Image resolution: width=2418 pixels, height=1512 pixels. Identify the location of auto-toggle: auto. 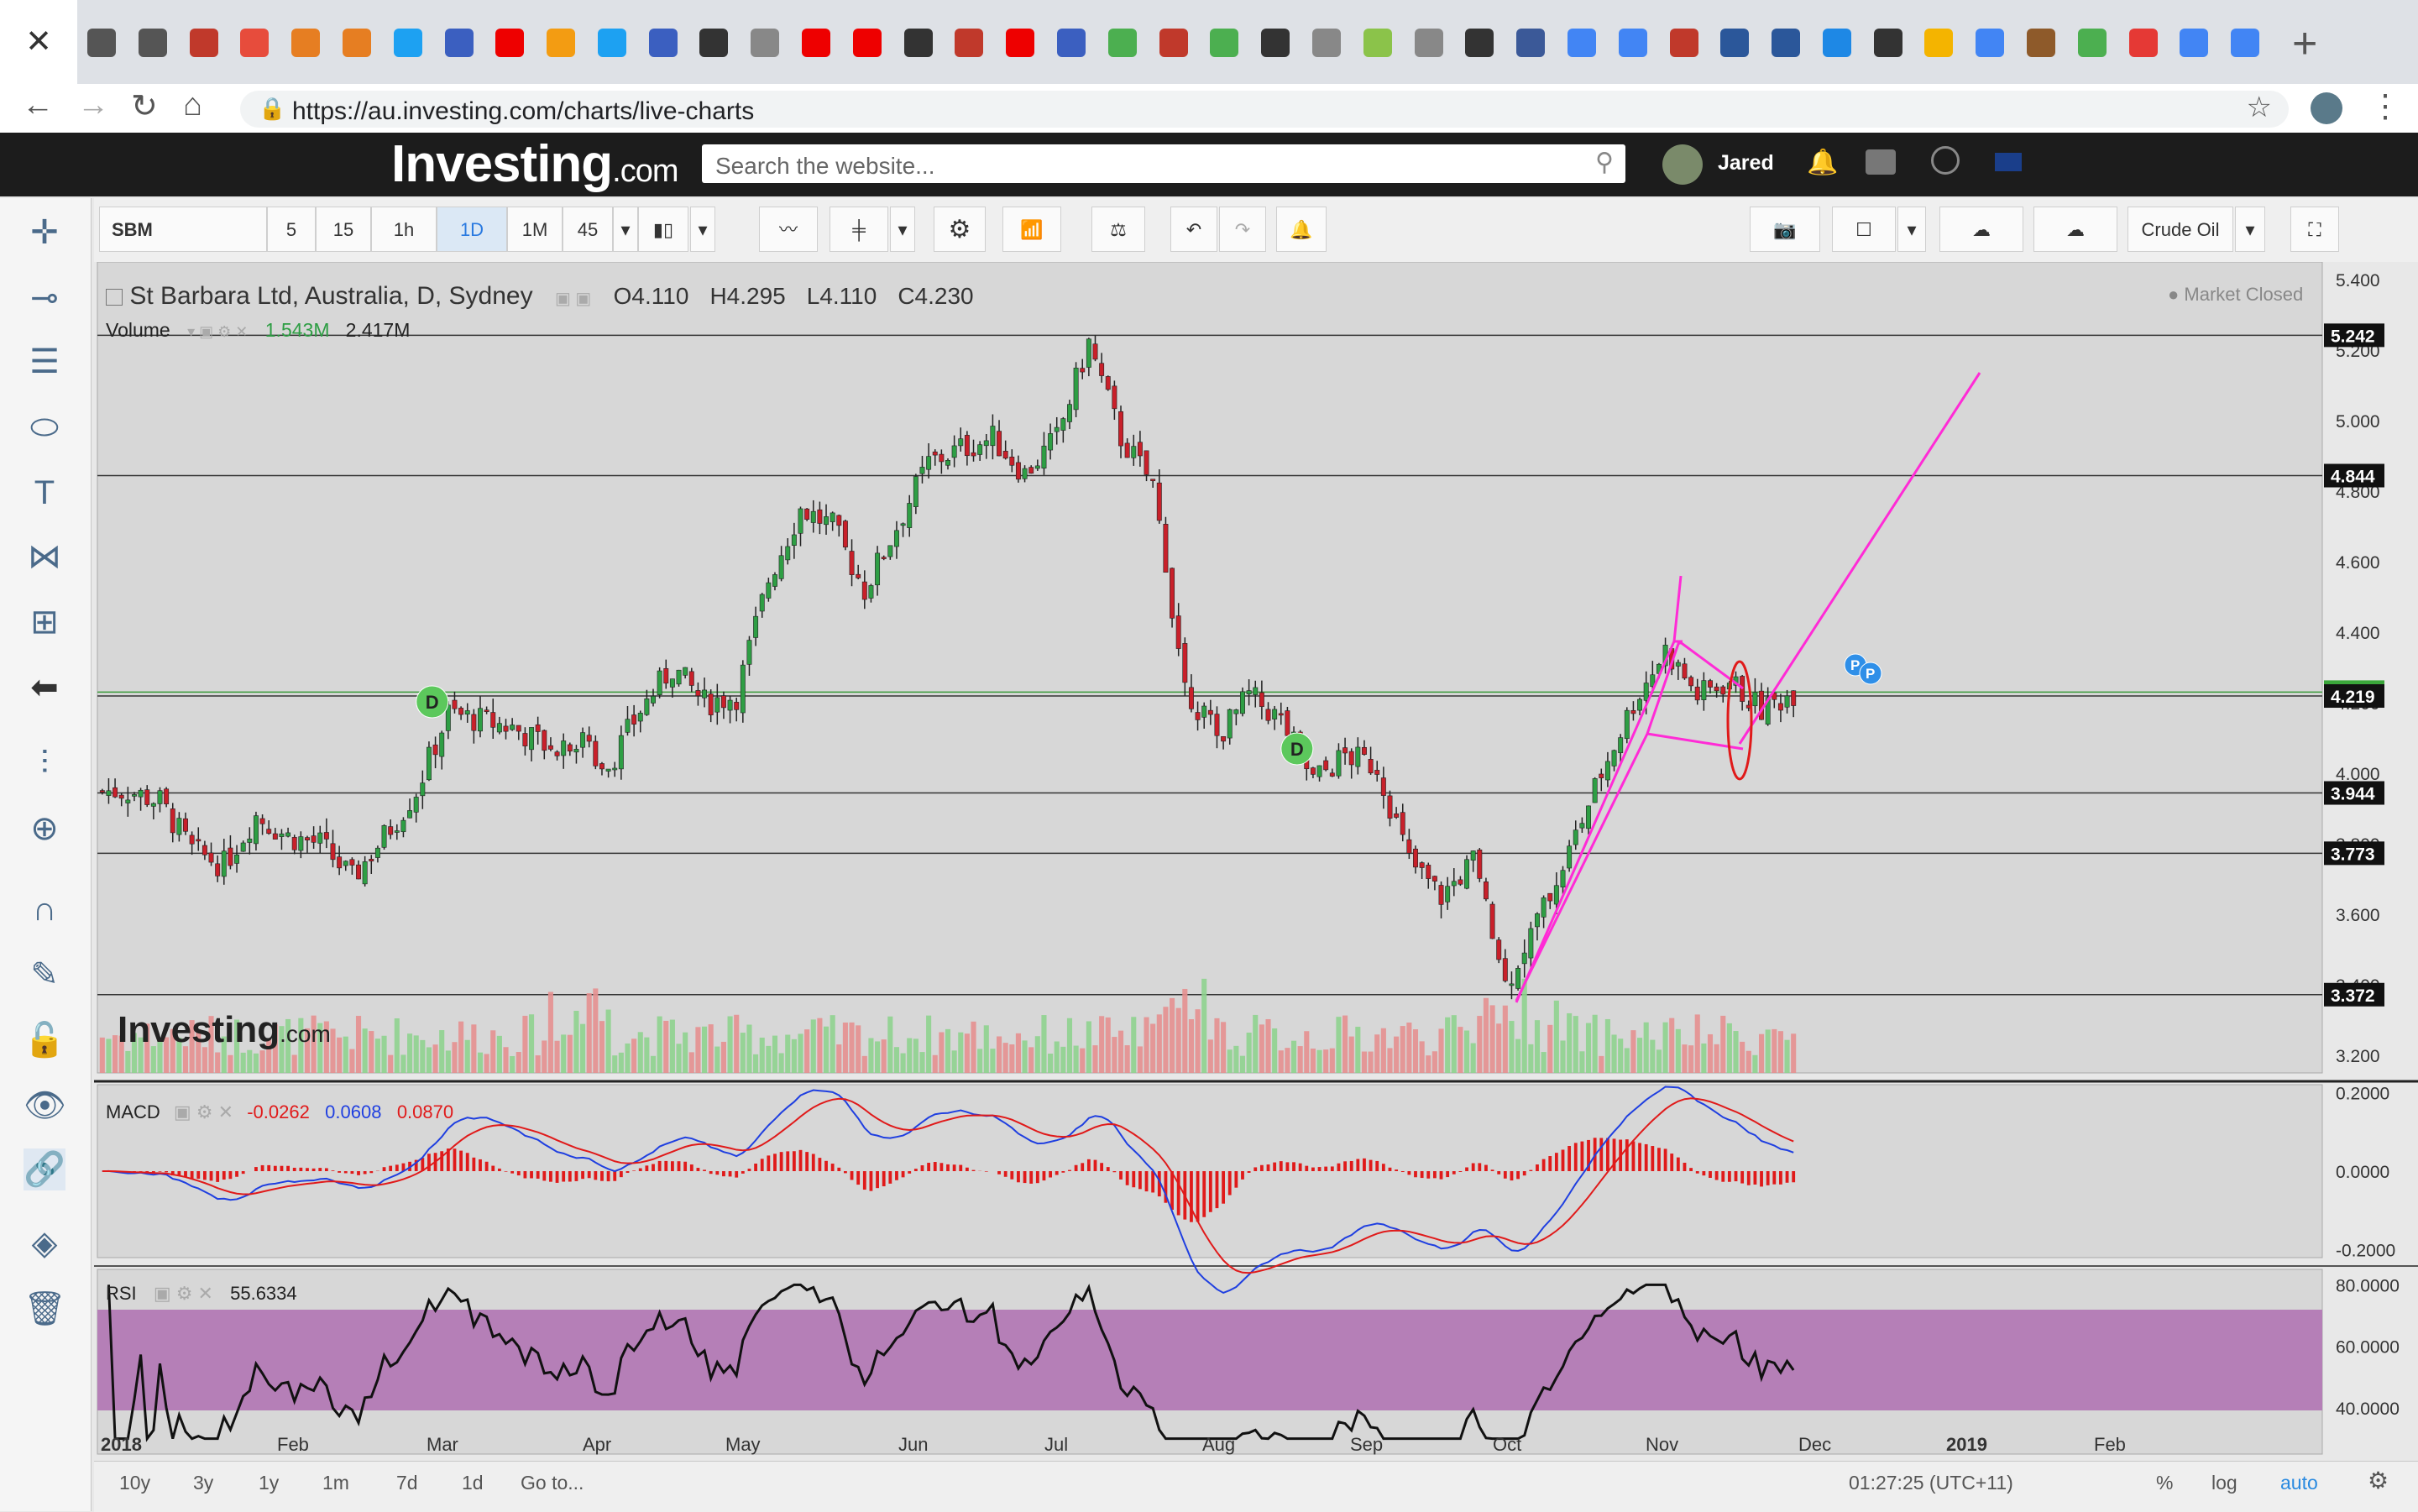
(2299, 1483).